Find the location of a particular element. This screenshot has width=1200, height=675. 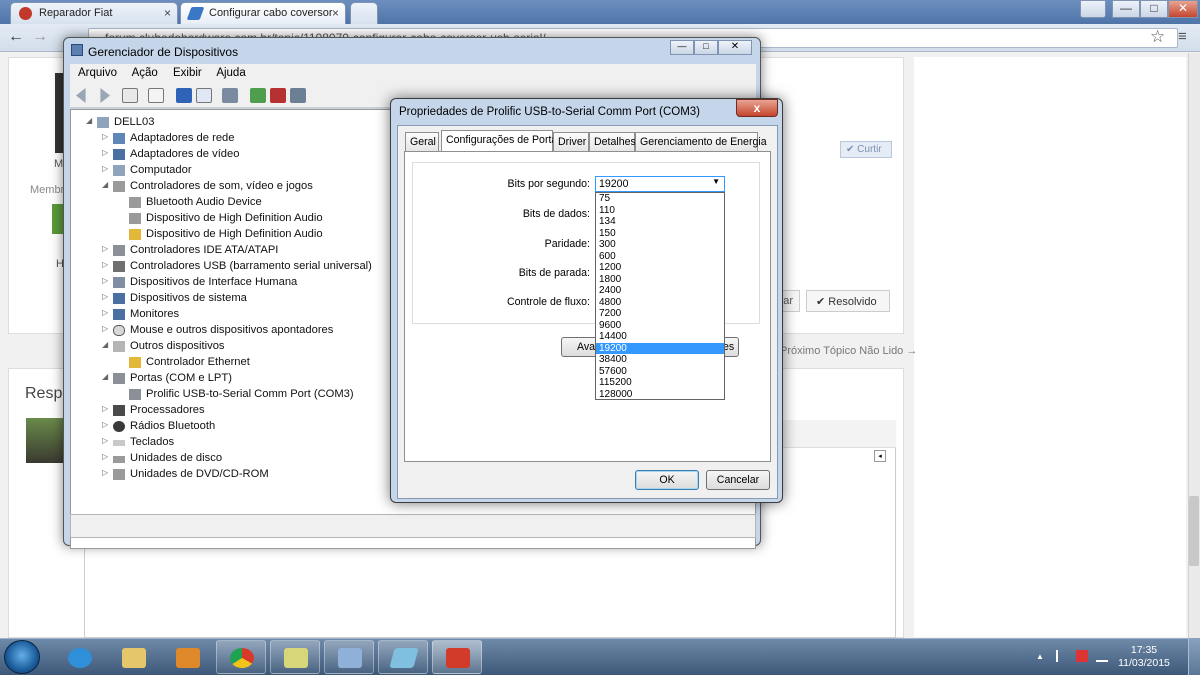

chevron-down-icon: ▼ is located at coordinates (716, 181).